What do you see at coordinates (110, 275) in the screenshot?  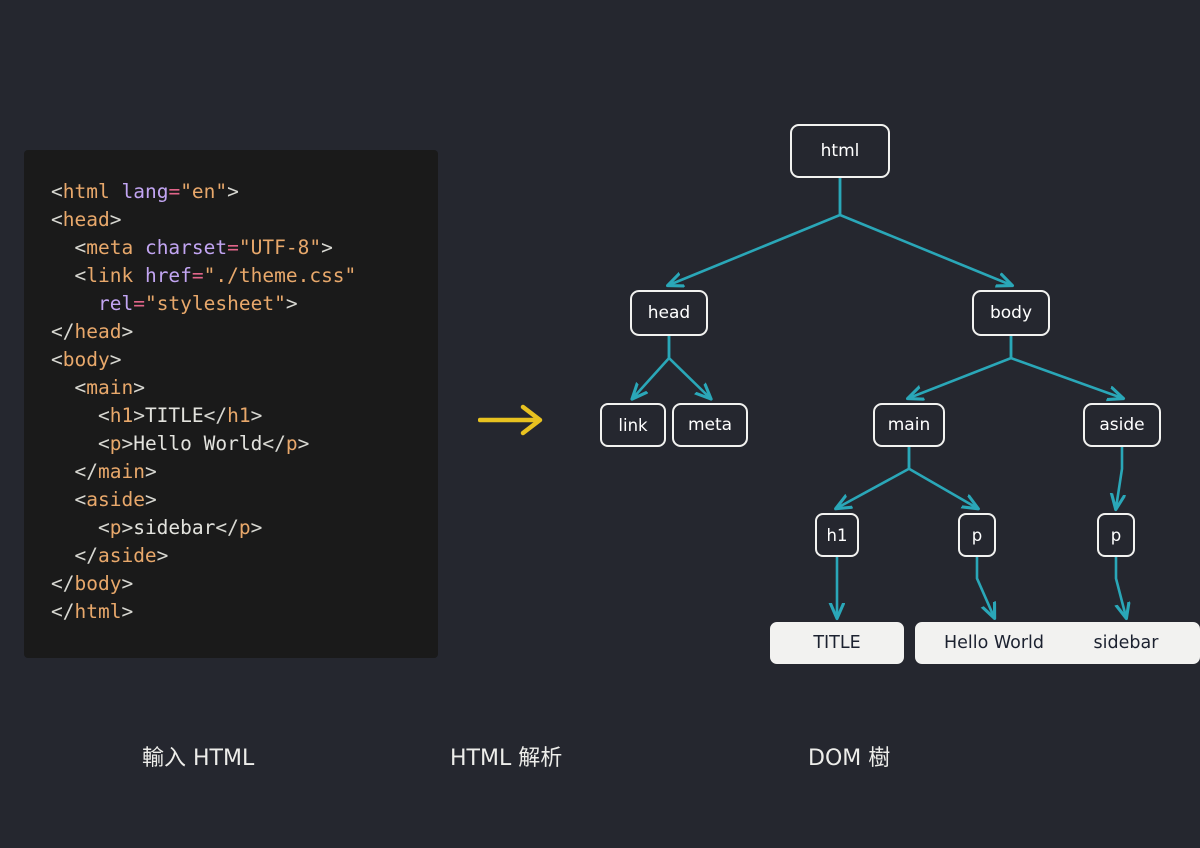 I see `code-token-tag: link` at bounding box center [110, 275].